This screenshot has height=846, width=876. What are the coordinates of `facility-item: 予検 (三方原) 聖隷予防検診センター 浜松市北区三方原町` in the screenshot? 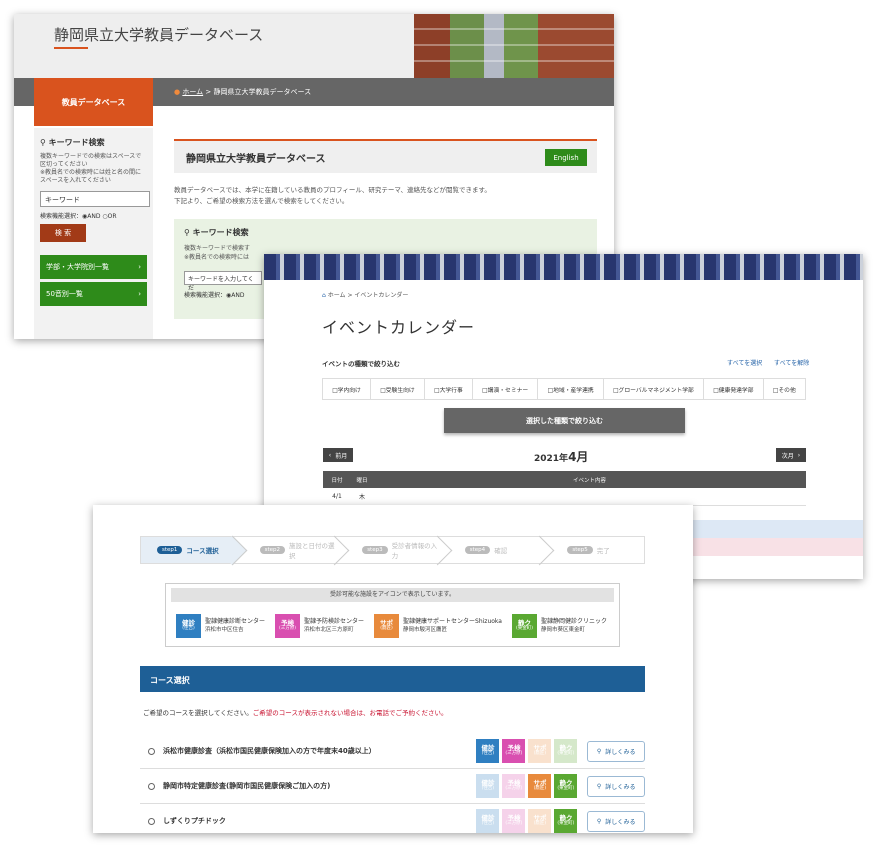 It's located at (319, 626).